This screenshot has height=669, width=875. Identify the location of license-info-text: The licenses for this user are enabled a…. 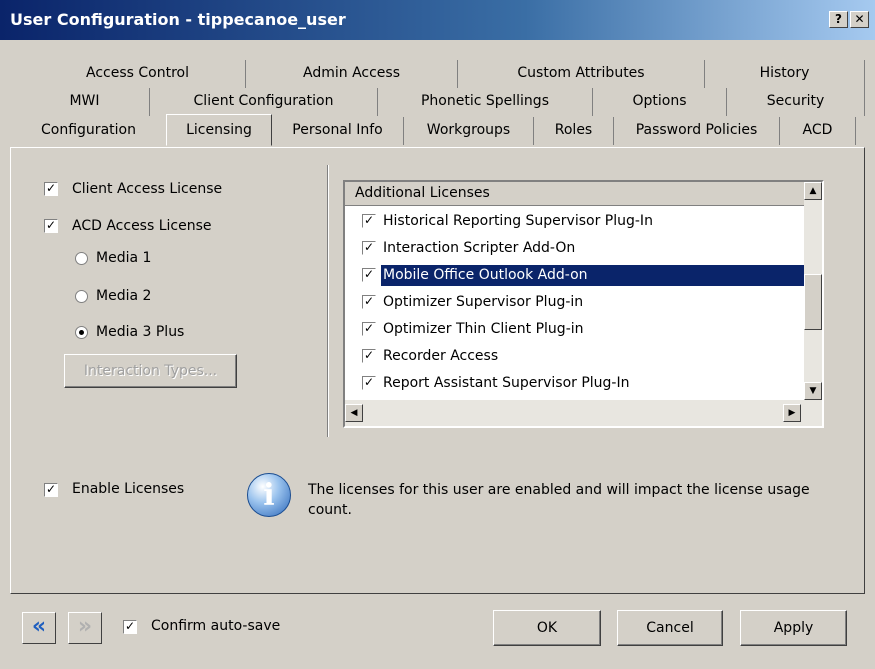
(559, 500).